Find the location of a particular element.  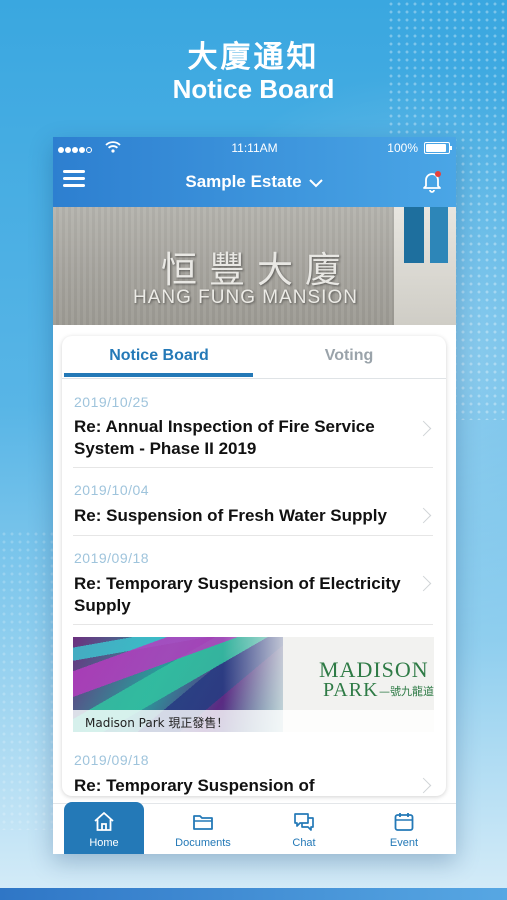

chat-icon is located at coordinates (304, 822).